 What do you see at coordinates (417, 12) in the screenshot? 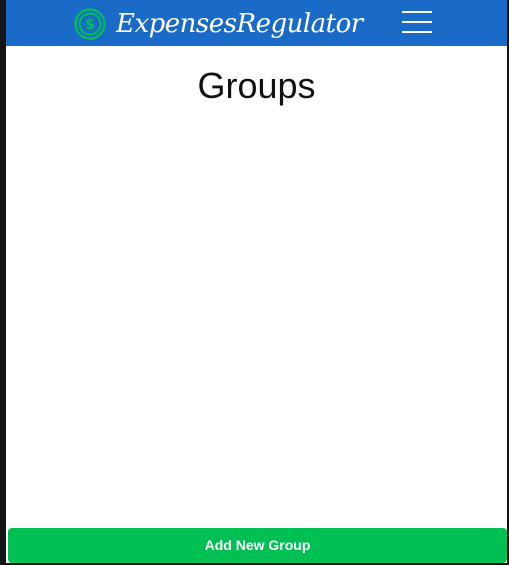
I see `hamburger-menu-icon` at bounding box center [417, 12].